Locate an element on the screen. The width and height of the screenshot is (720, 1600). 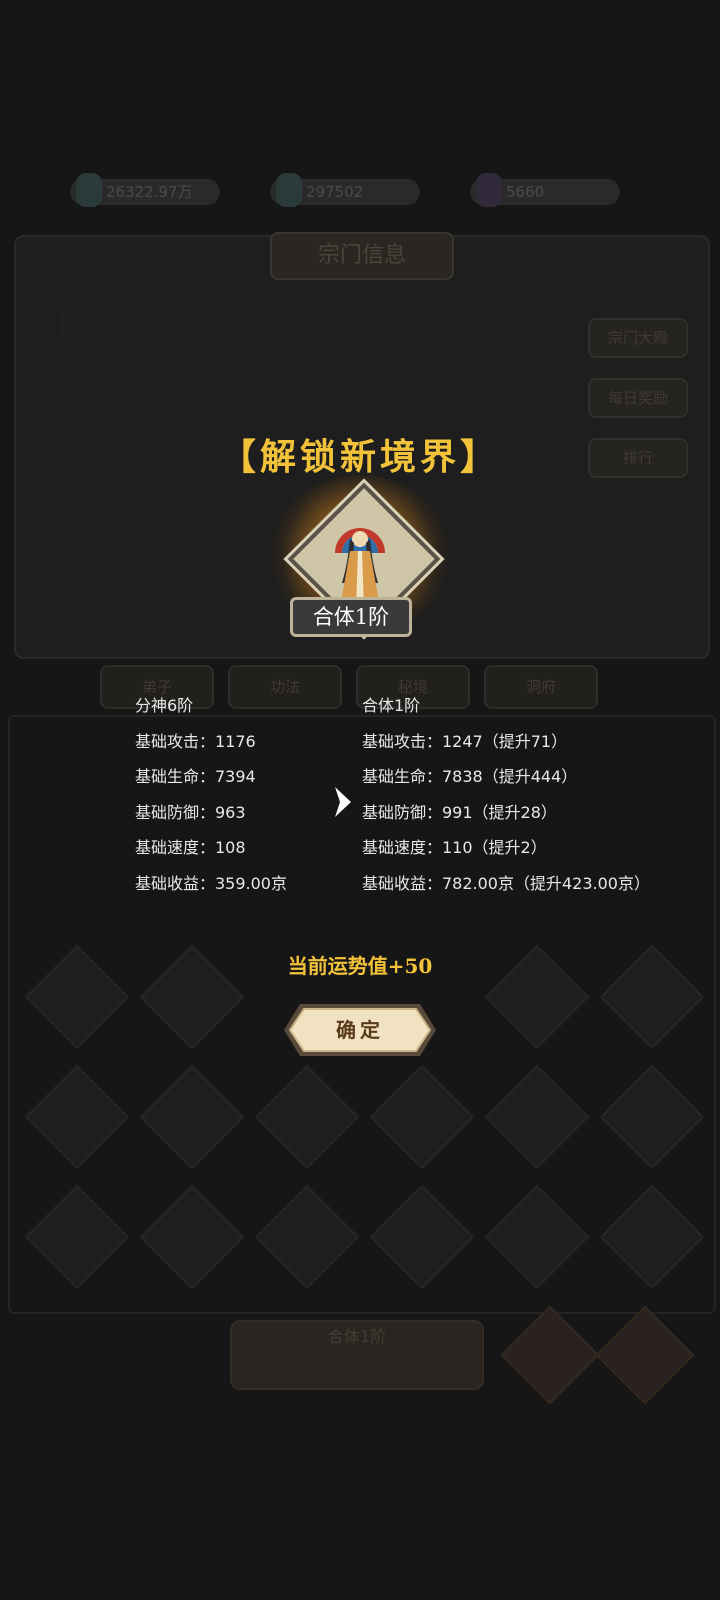
new-rank-label: 合体1阶 is located at coordinates (351, 617).